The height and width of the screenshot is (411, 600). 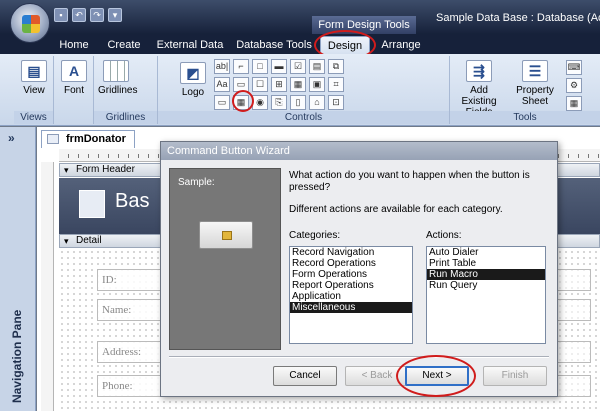 I want to click on control-gallery-item-icon: ▤, so click(x=317, y=66).